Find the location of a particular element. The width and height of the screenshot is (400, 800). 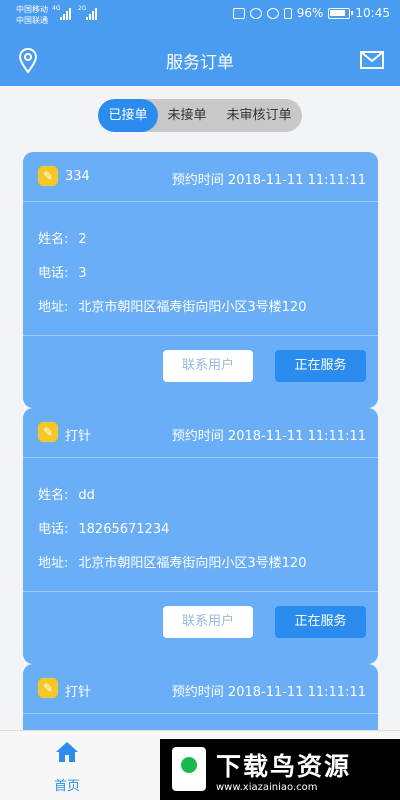

mail-icon is located at coordinates (372, 60).